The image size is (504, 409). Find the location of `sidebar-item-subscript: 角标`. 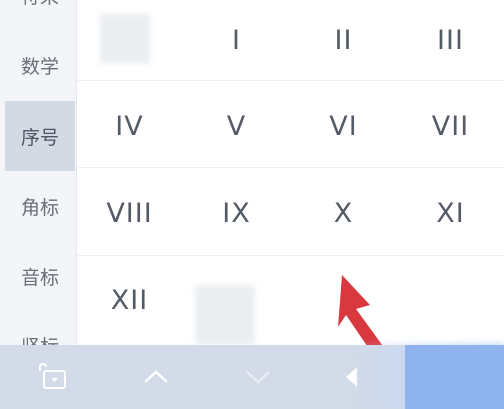

sidebar-item-subscript: 角标 is located at coordinates (40, 206).